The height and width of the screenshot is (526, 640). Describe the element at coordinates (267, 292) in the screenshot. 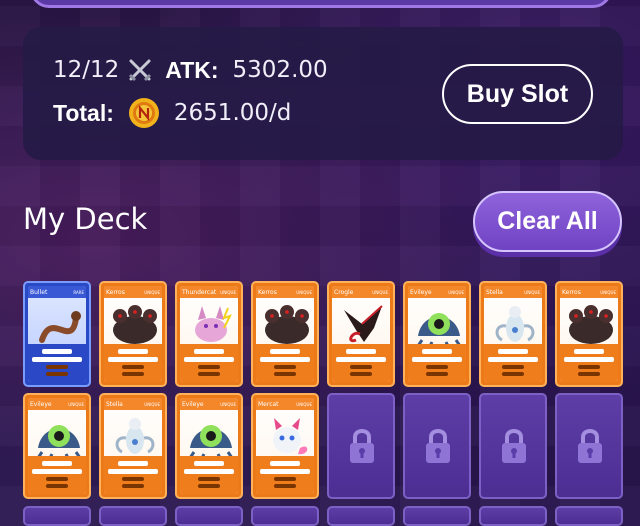

I see `card-name: Kerros` at that location.